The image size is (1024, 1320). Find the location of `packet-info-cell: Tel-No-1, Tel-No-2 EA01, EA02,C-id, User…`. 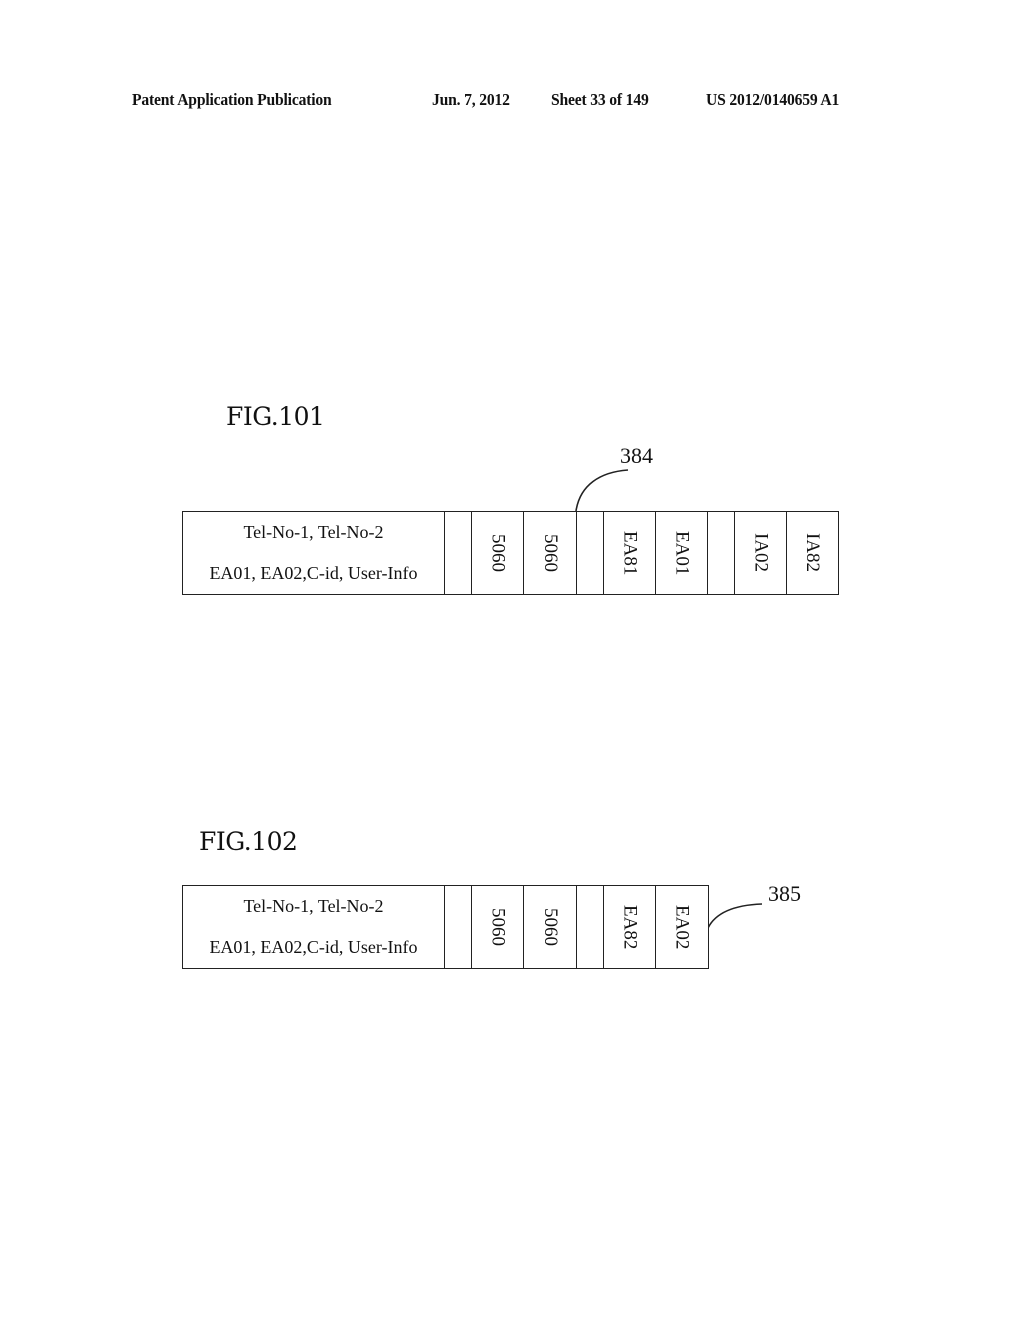

packet-info-cell: Tel-No-1, Tel-No-2 EA01, EA02,C-id, User… is located at coordinates (313, 927).